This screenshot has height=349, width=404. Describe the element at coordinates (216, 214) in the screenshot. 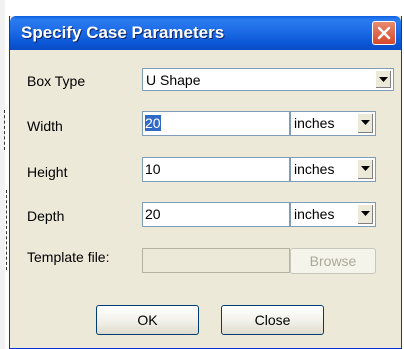

I see `depth-input: 20` at that location.